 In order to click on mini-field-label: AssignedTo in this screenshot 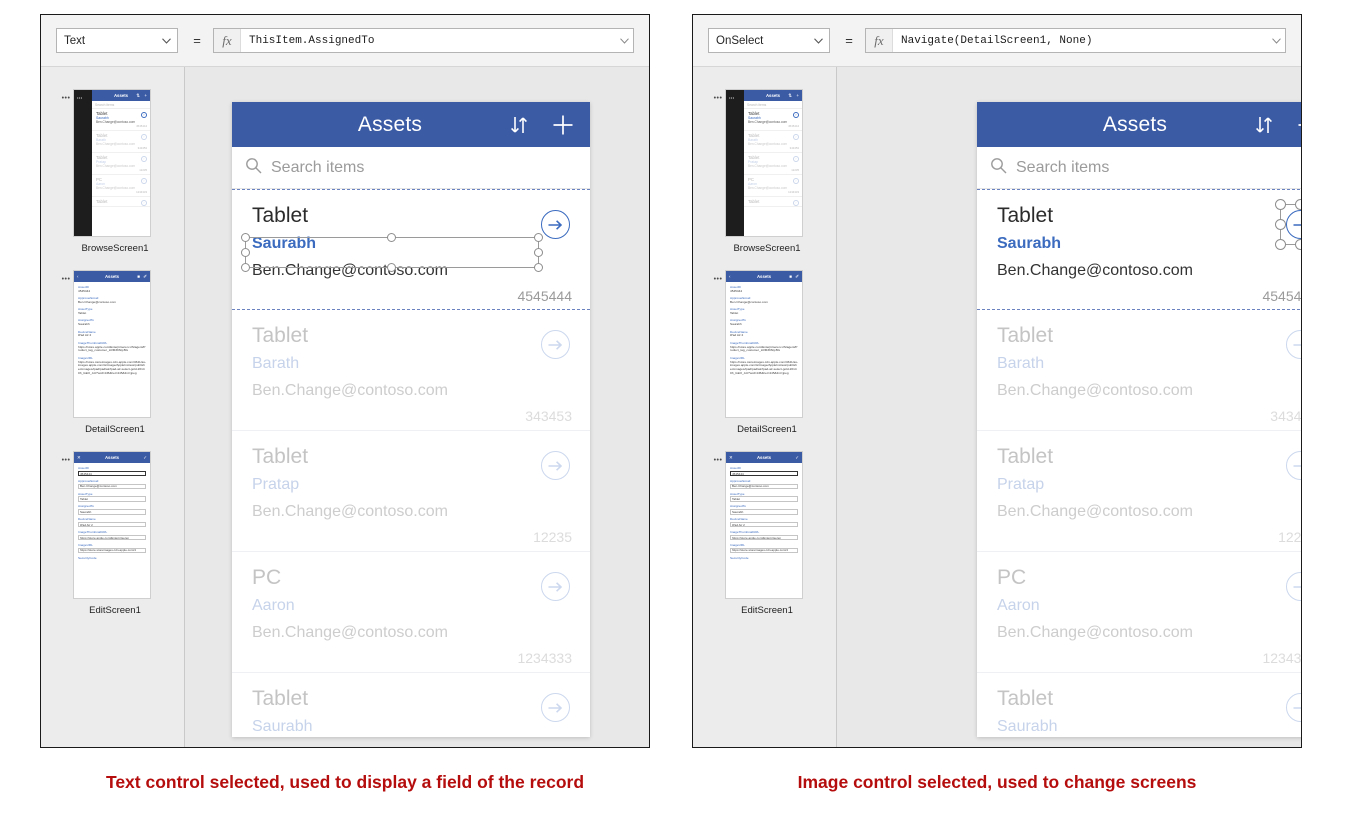, I will do `click(738, 506)`.